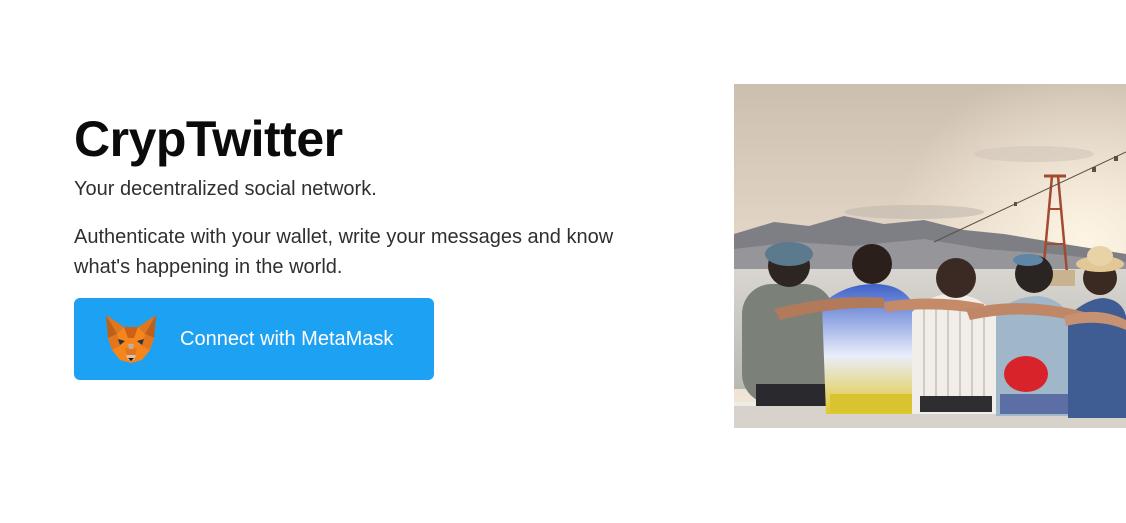 The image size is (1126, 523). I want to click on metamask-fox-icon, so click(131, 339).